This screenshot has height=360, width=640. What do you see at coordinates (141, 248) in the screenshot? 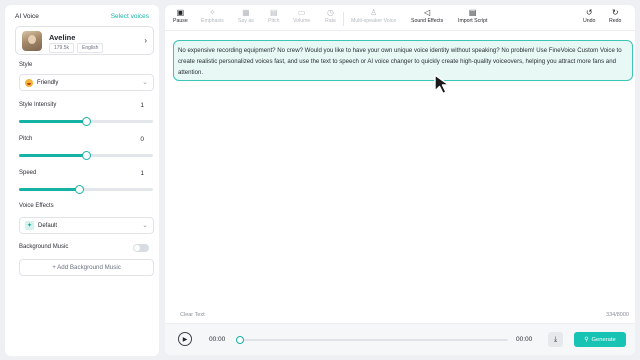
I see `background-music-toggle` at bounding box center [141, 248].